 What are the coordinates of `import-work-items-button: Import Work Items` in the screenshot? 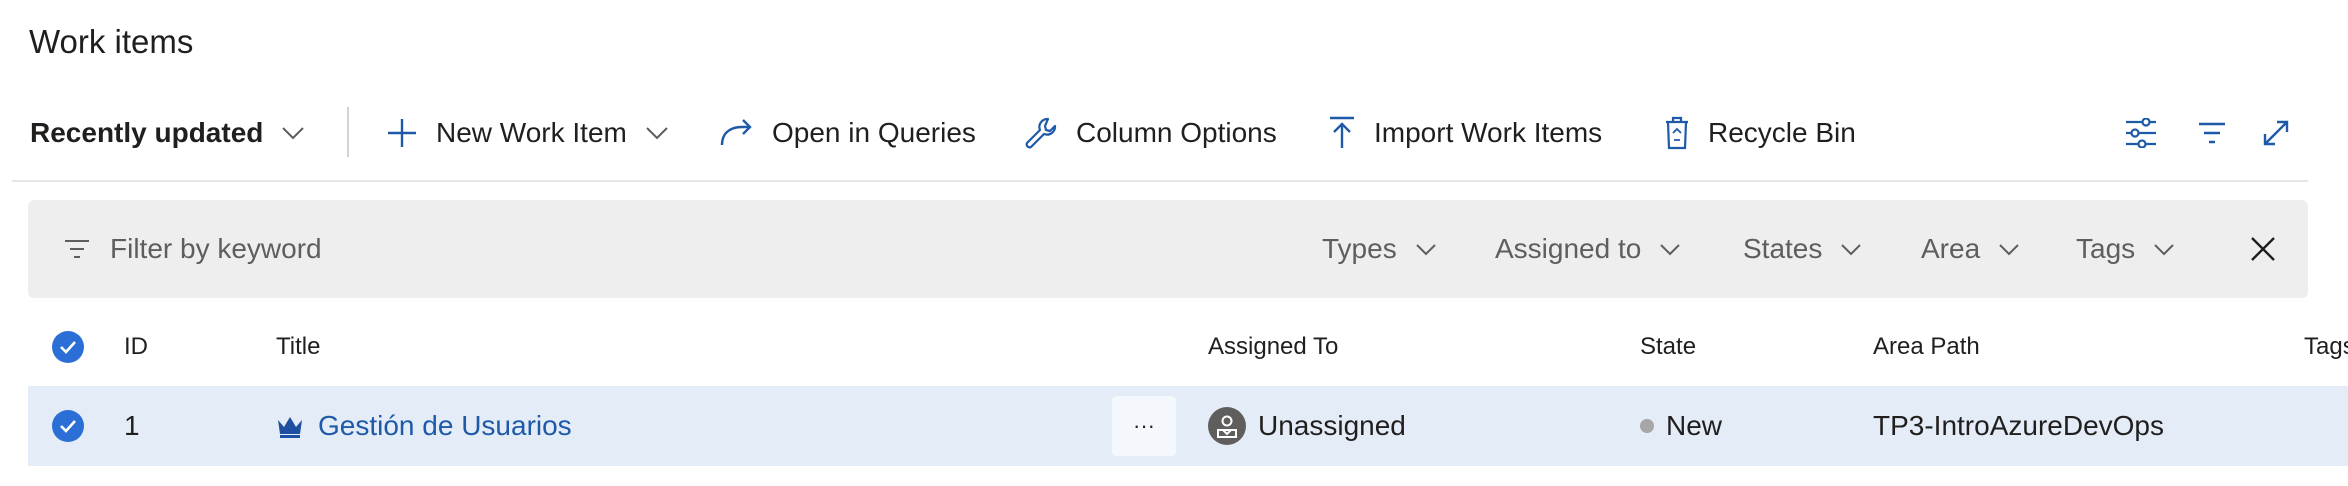 It's located at (1465, 133).